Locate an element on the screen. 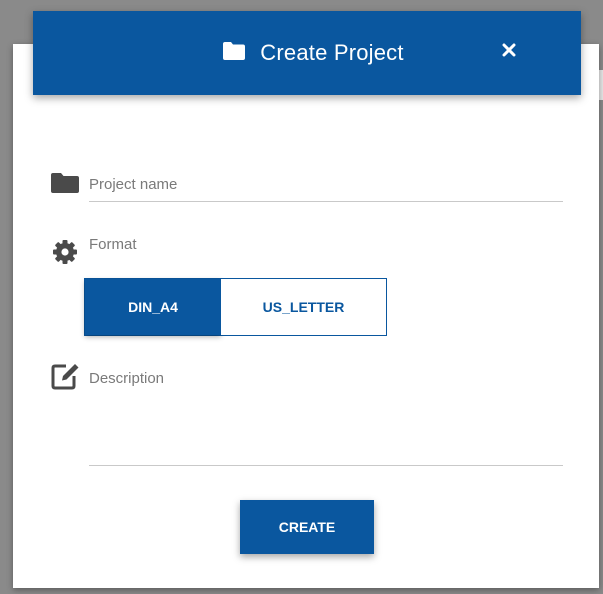  description-input: Description is located at coordinates (126, 378).